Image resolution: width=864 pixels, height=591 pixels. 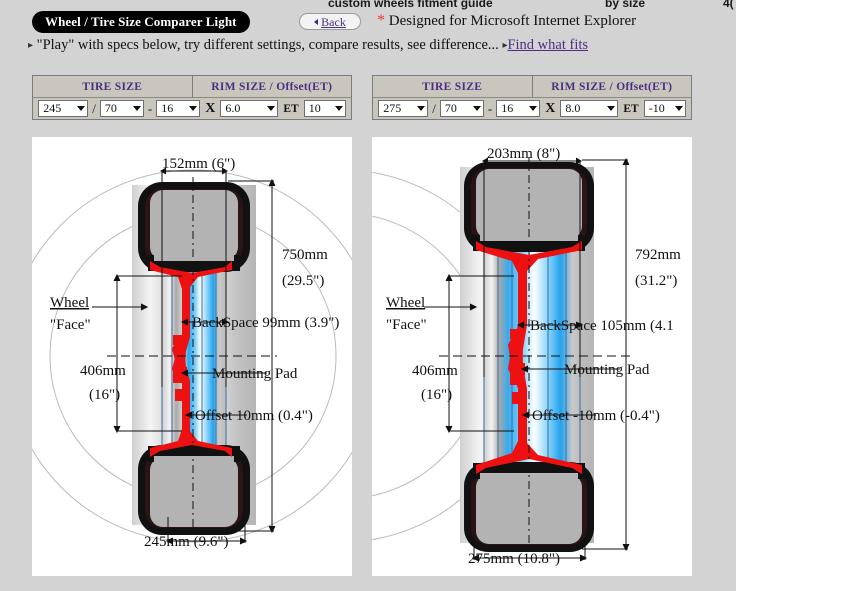 What do you see at coordinates (435, 371) in the screenshot?
I see `rim-diameter-label-right-line1: 406mm` at bounding box center [435, 371].